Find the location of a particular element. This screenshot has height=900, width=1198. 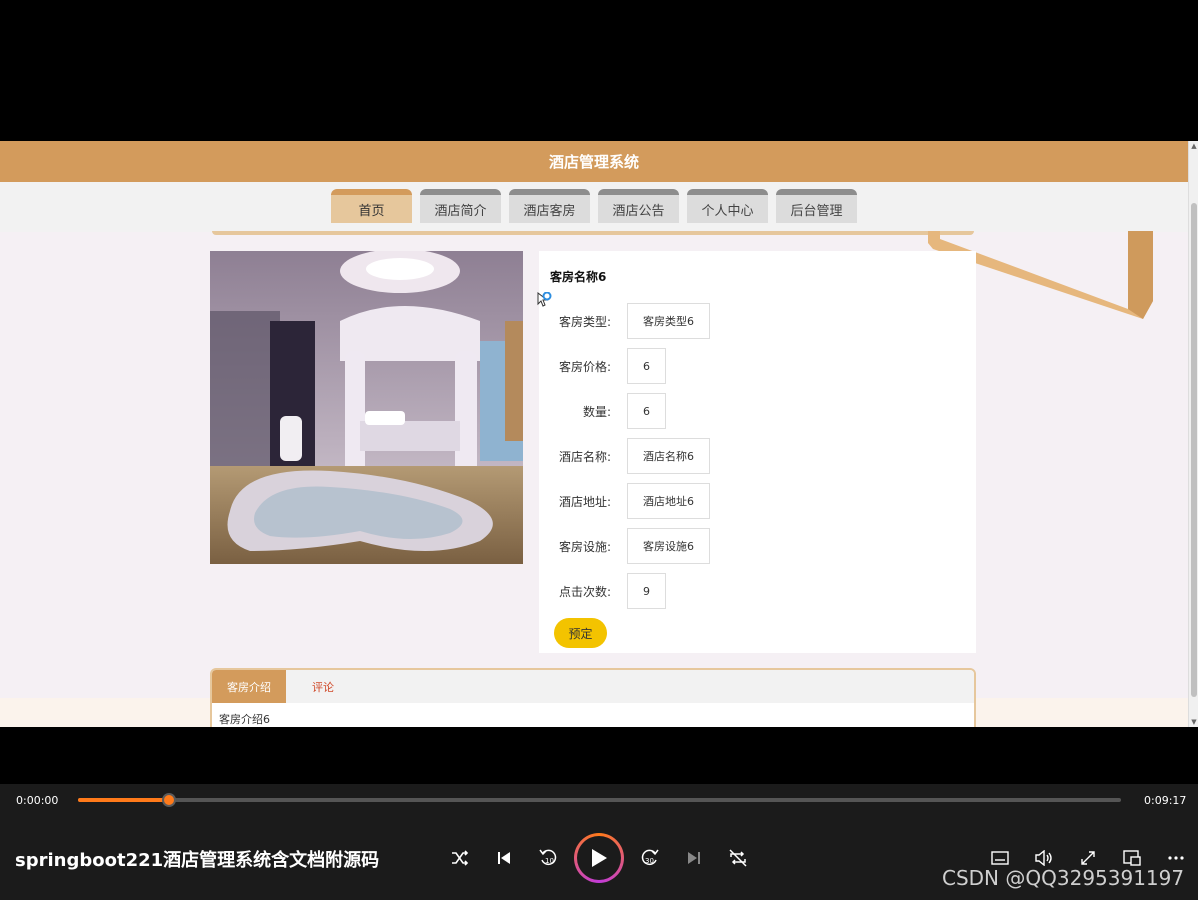

room-name: 客房名称6 is located at coordinates (578, 277).